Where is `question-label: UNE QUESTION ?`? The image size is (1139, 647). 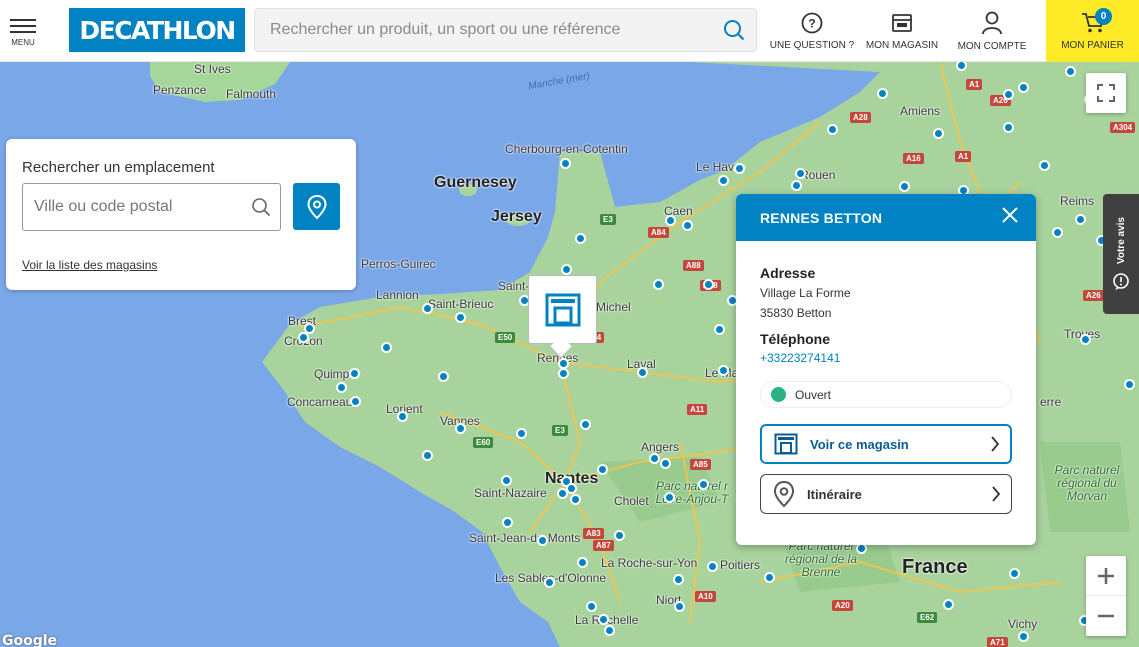
question-label: UNE QUESTION ? is located at coordinates (812, 45).